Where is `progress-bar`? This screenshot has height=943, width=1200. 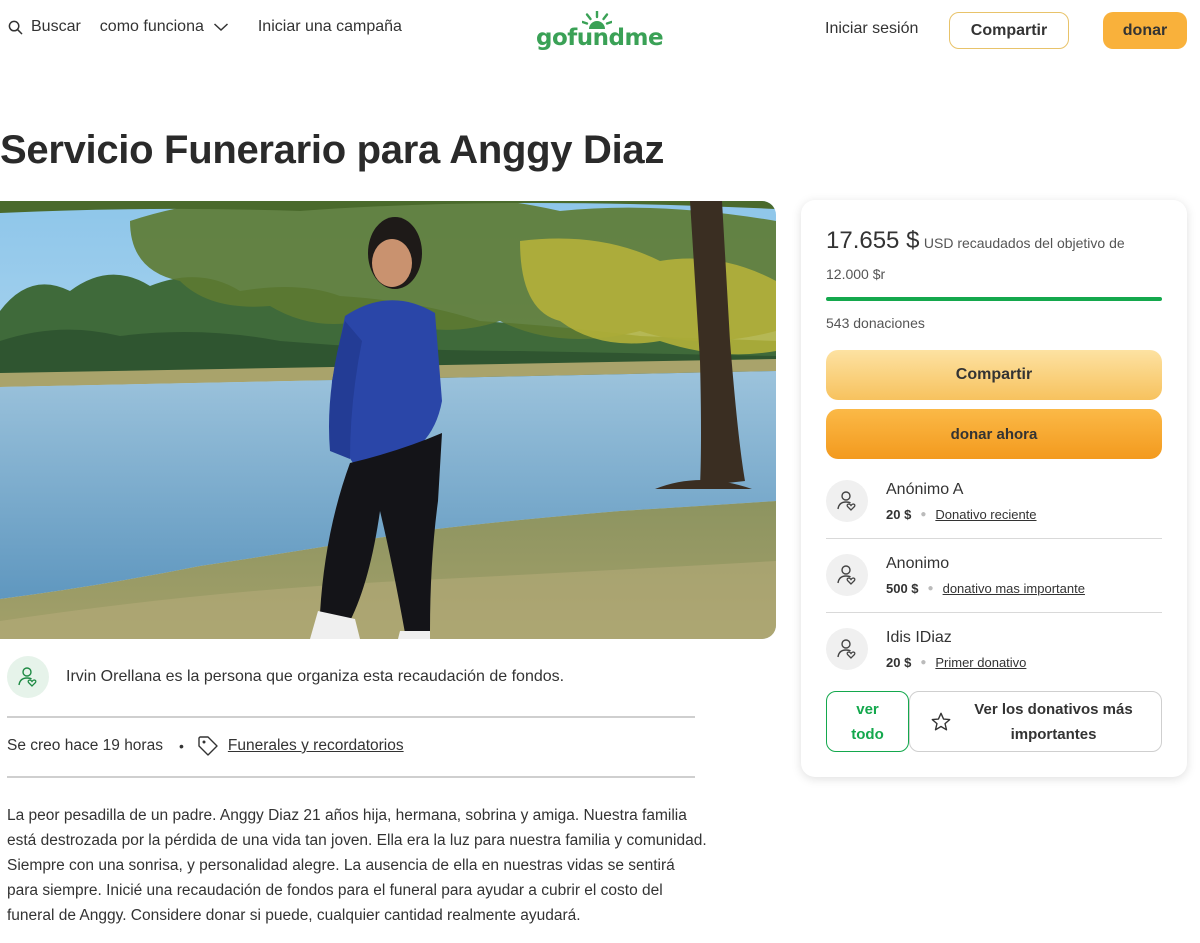
progress-bar is located at coordinates (994, 299).